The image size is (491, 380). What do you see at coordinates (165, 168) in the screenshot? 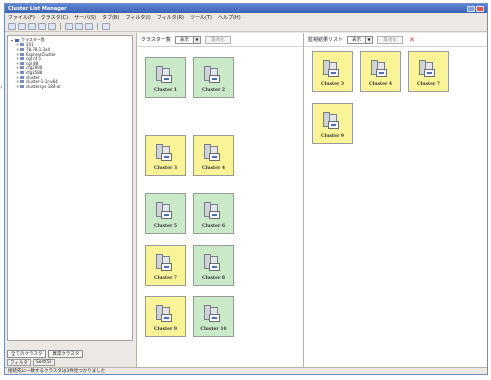
I see `cluster-card-label: Cluster 3` at bounding box center [165, 168].